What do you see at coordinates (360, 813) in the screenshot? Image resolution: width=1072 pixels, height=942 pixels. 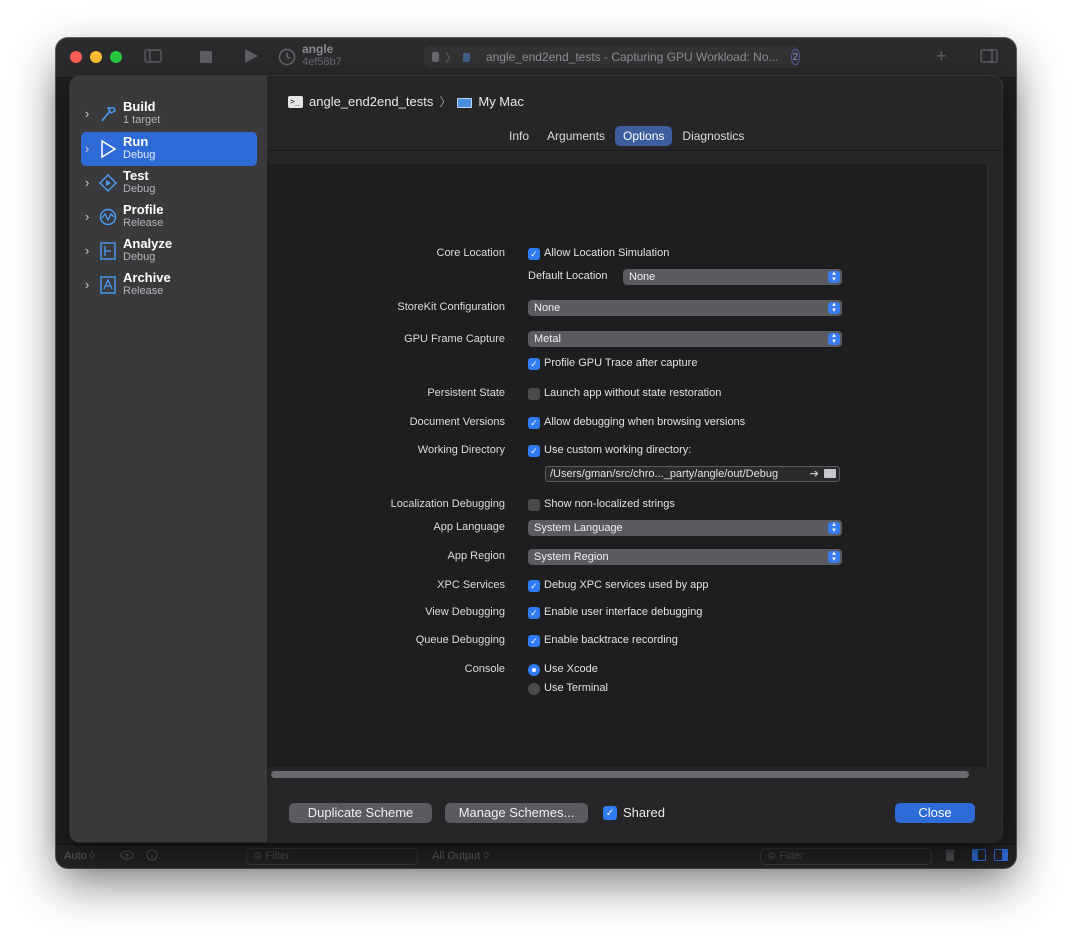 I see `duplicate-scheme-button: Duplicate Scheme` at bounding box center [360, 813].